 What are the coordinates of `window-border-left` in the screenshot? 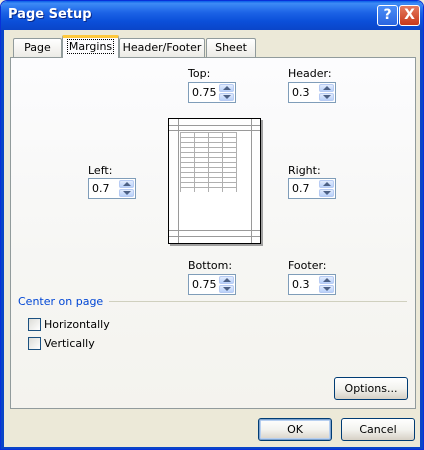 It's located at (2, 239).